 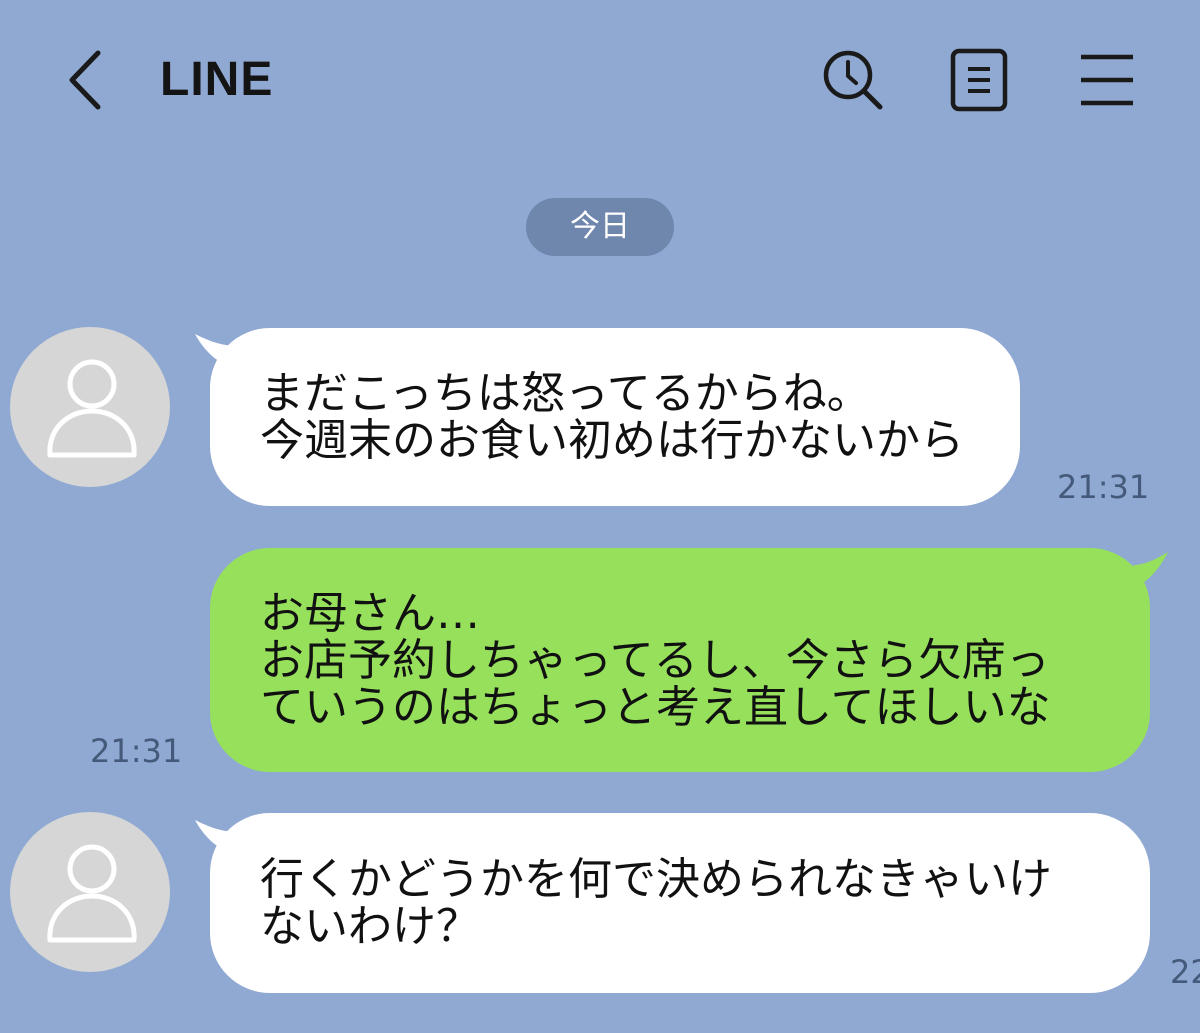 I want to click on notes-button, so click(x=980, y=80).